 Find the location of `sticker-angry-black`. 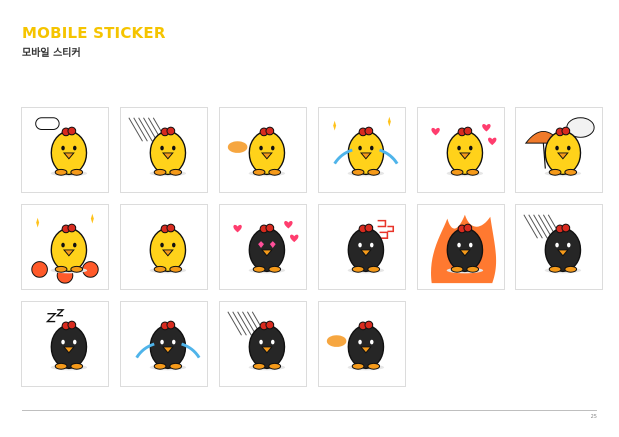

sticker-angry-black is located at coordinates (464, 249).